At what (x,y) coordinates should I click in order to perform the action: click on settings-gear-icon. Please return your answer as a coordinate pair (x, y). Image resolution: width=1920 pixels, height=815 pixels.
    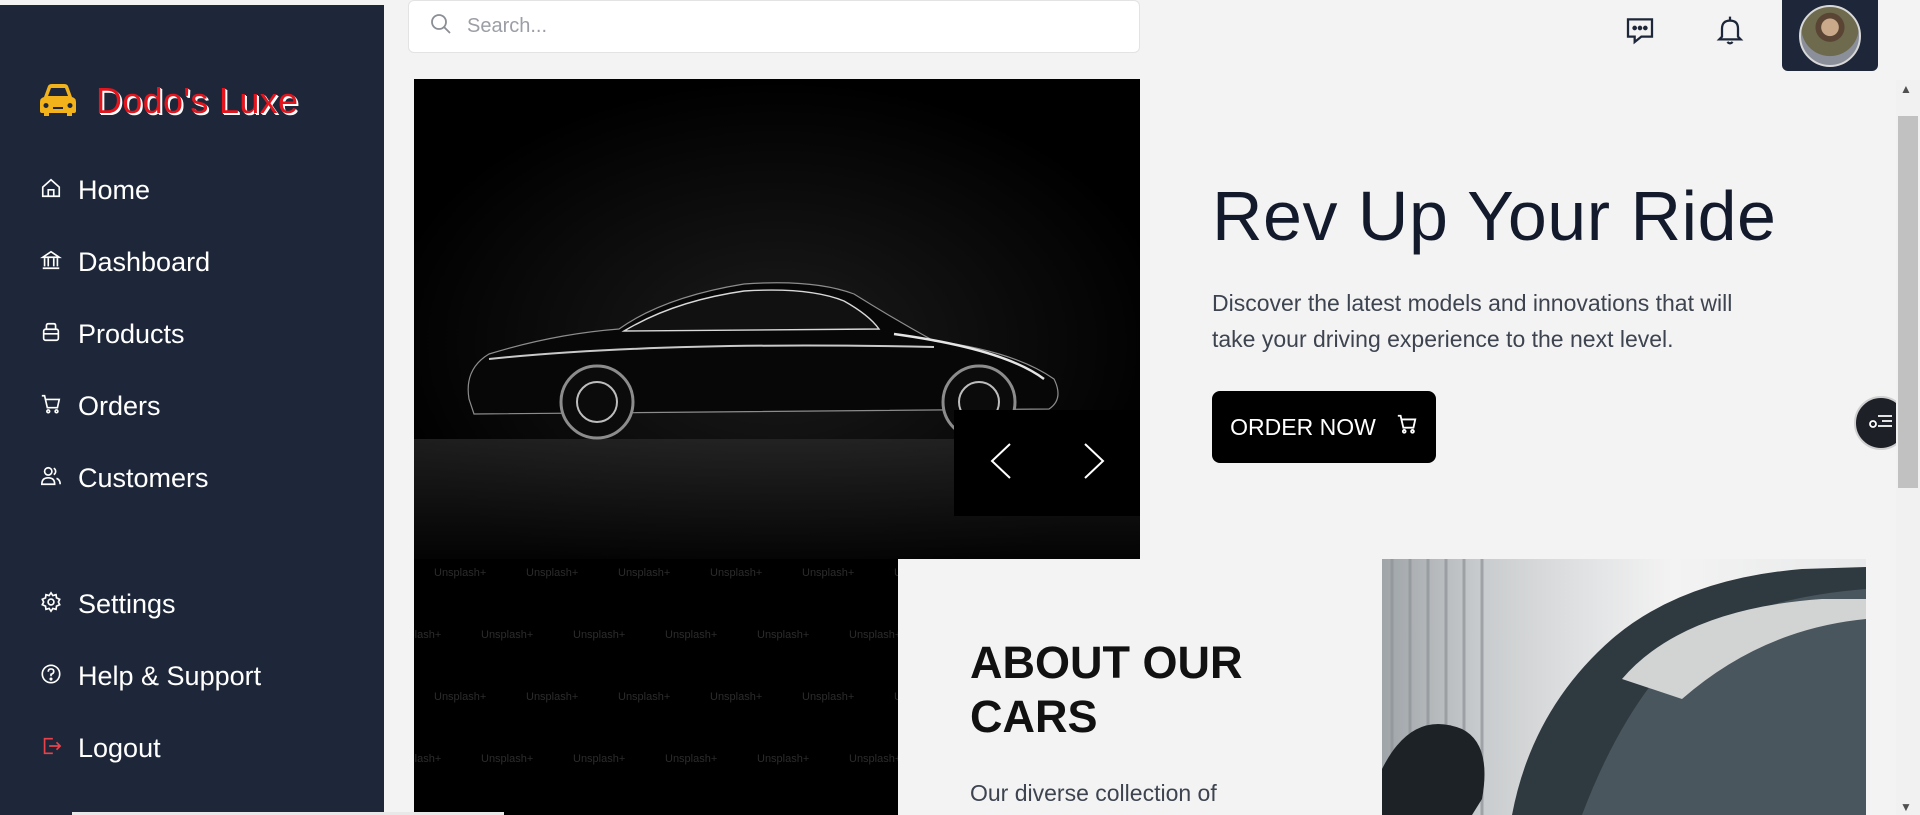
    Looking at the image, I should click on (51, 604).